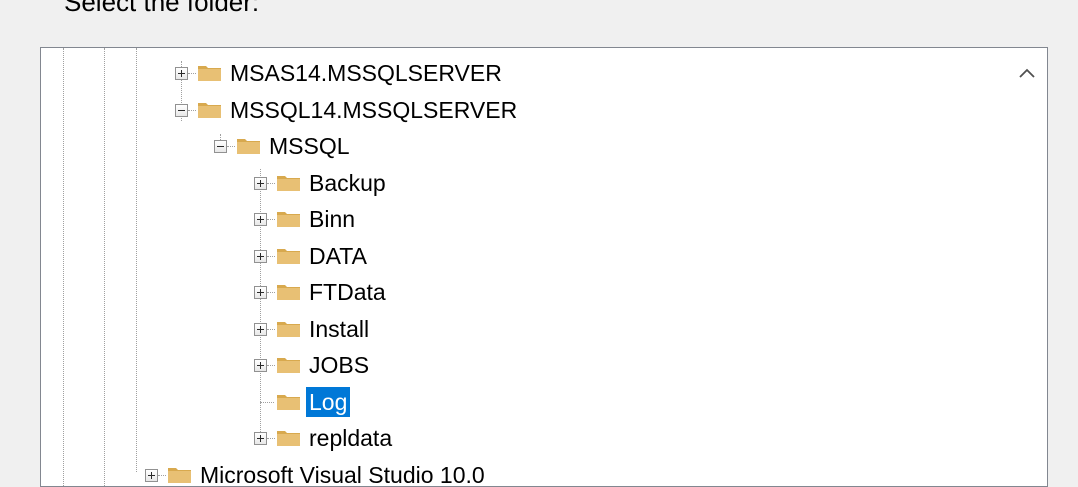  What do you see at coordinates (342, 473) in the screenshot?
I see `tree-item-label: Microsoft Visual Studio 10.0` at bounding box center [342, 473].